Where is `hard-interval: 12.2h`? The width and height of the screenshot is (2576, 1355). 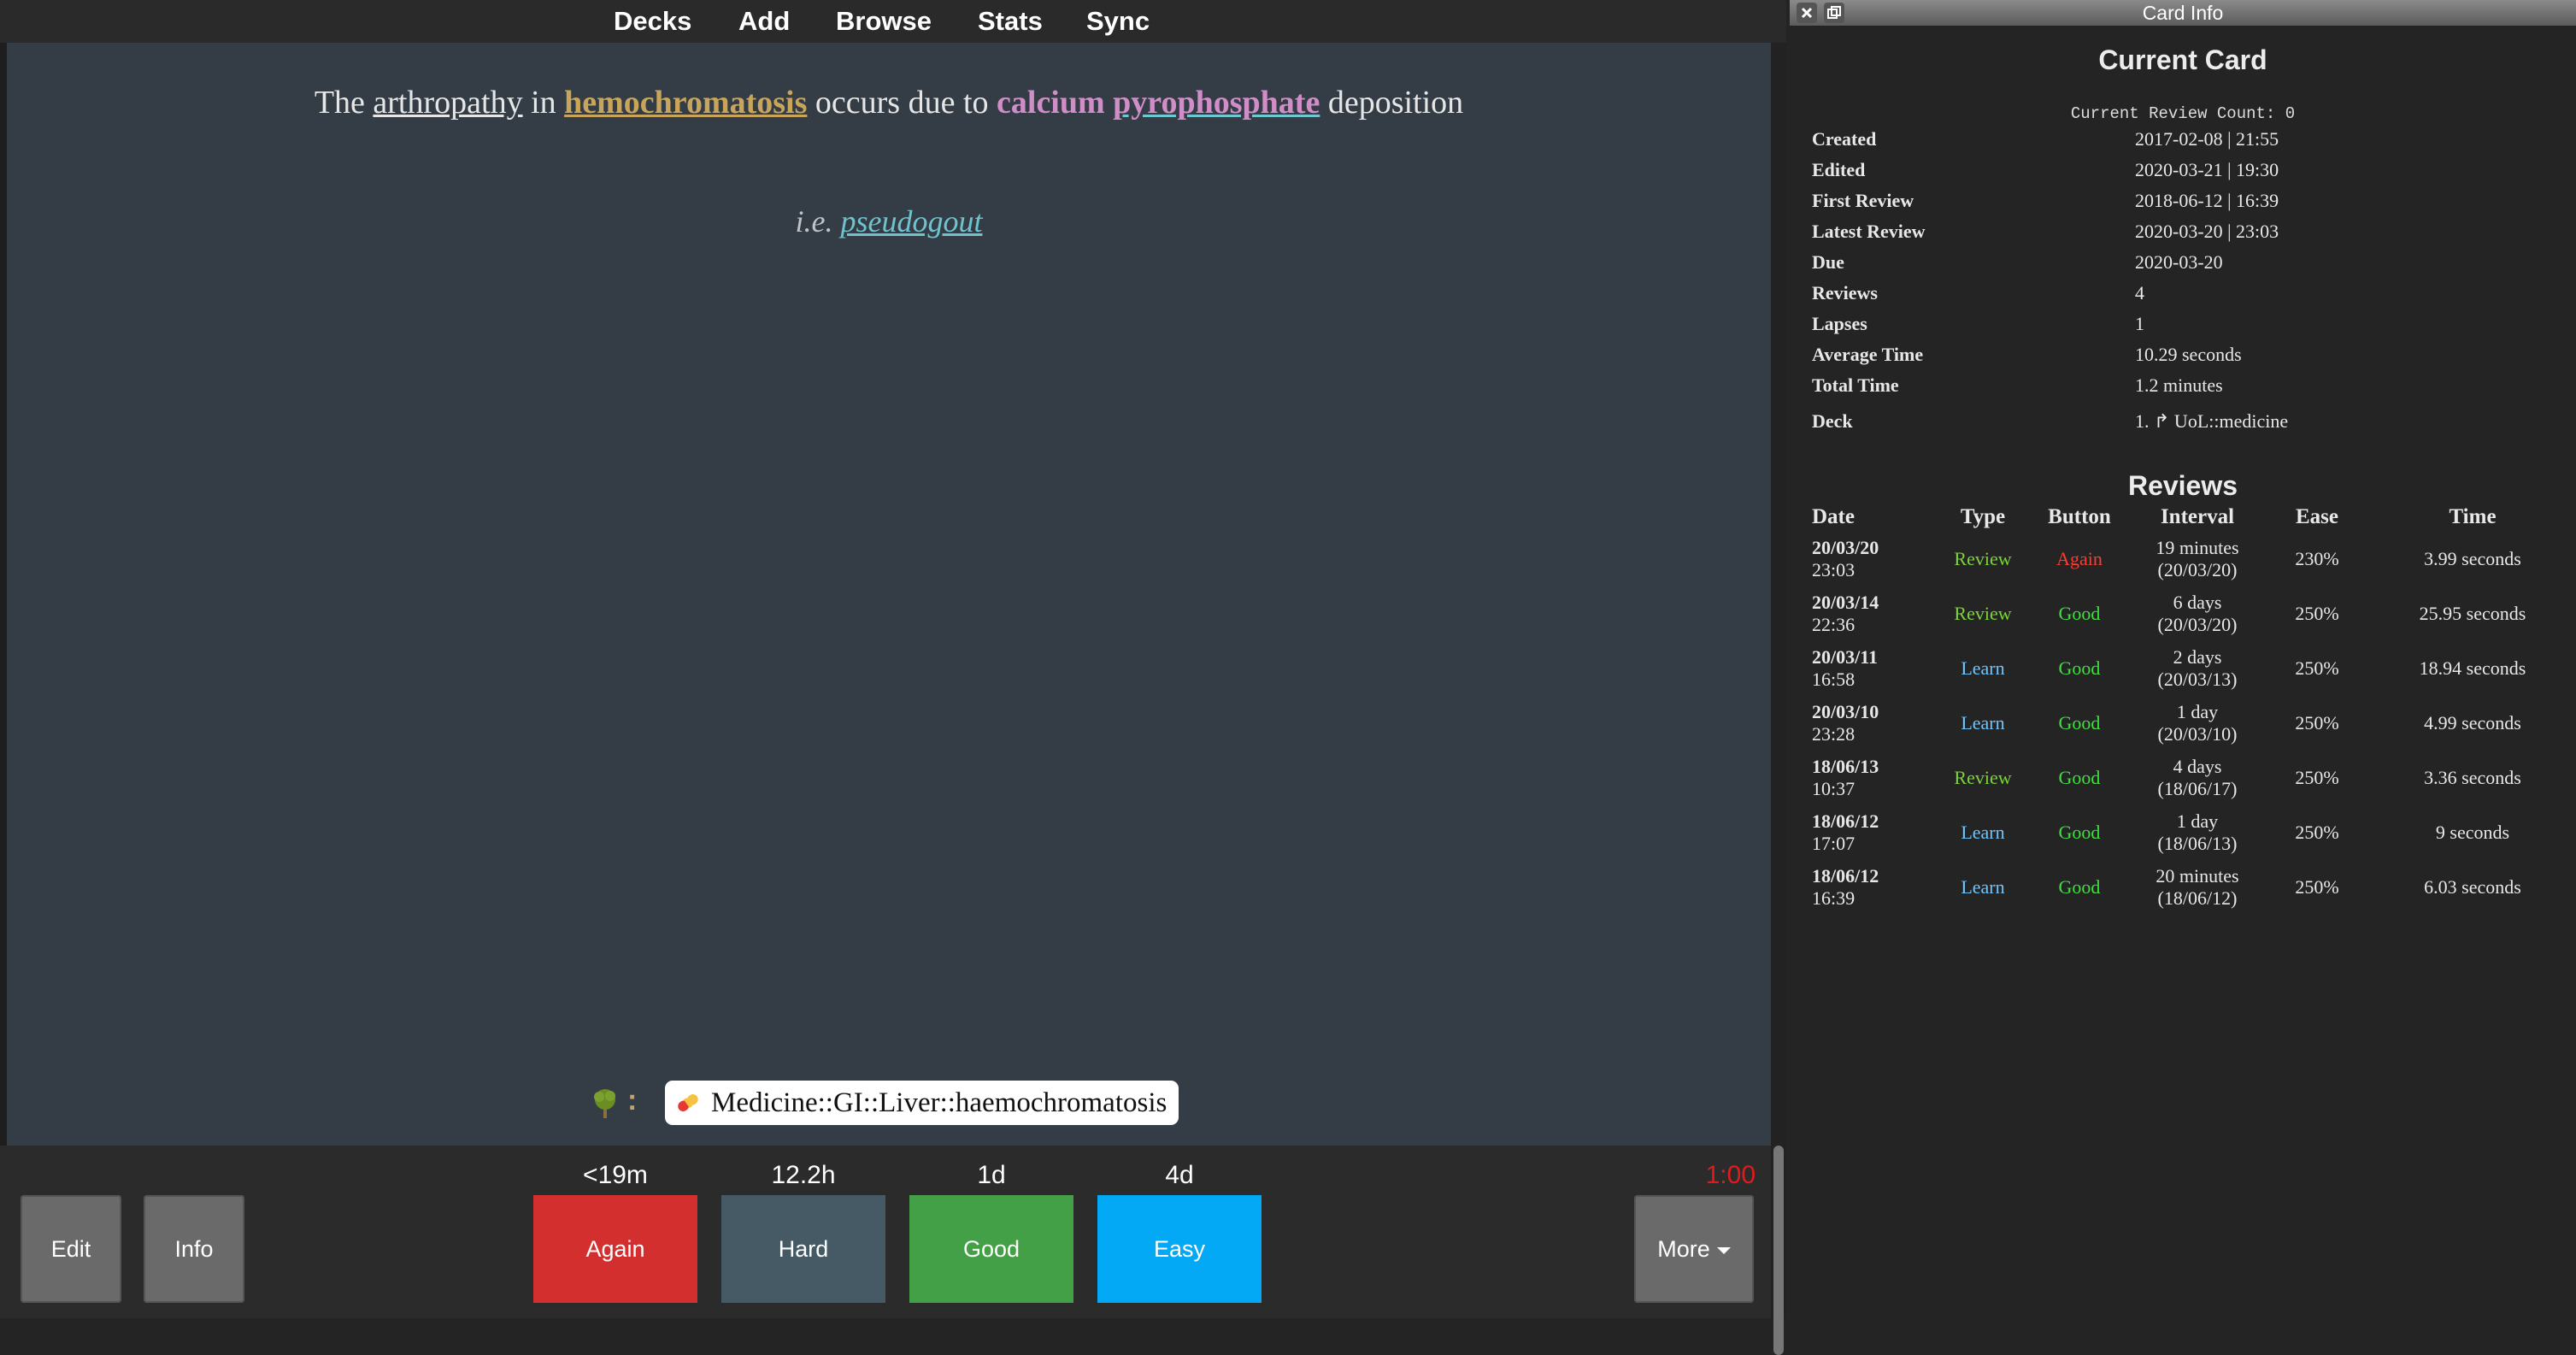 hard-interval: 12.2h is located at coordinates (803, 1175).